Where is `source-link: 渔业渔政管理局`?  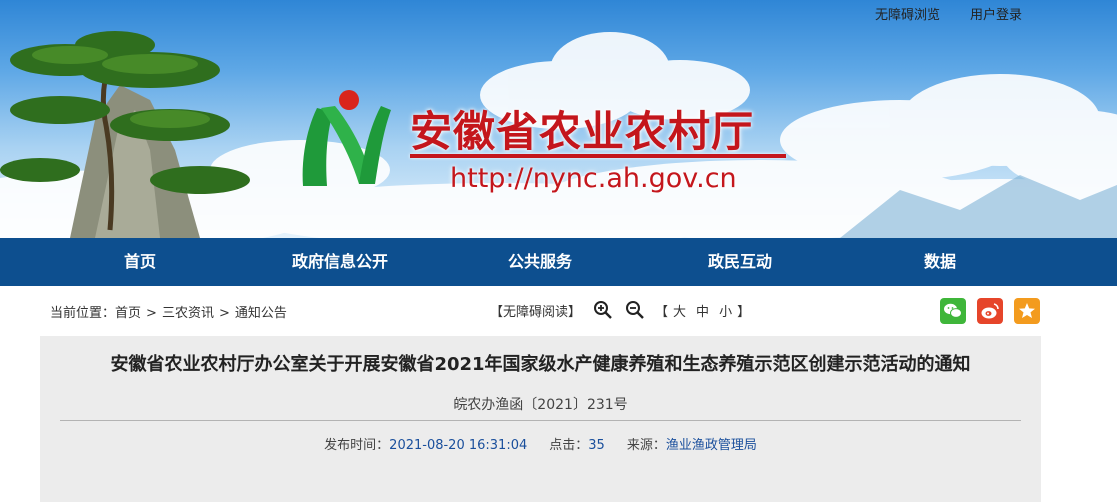 source-link: 渔业渔政管理局 is located at coordinates (711, 445).